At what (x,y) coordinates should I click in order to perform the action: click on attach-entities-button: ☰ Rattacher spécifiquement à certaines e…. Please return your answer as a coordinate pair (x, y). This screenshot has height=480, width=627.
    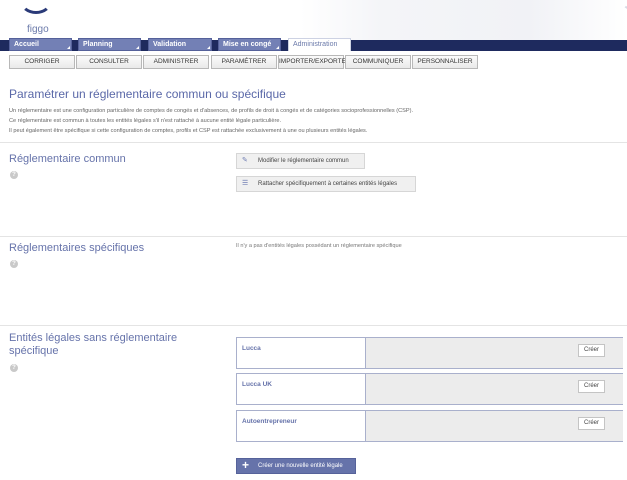
    Looking at the image, I should click on (326, 184).